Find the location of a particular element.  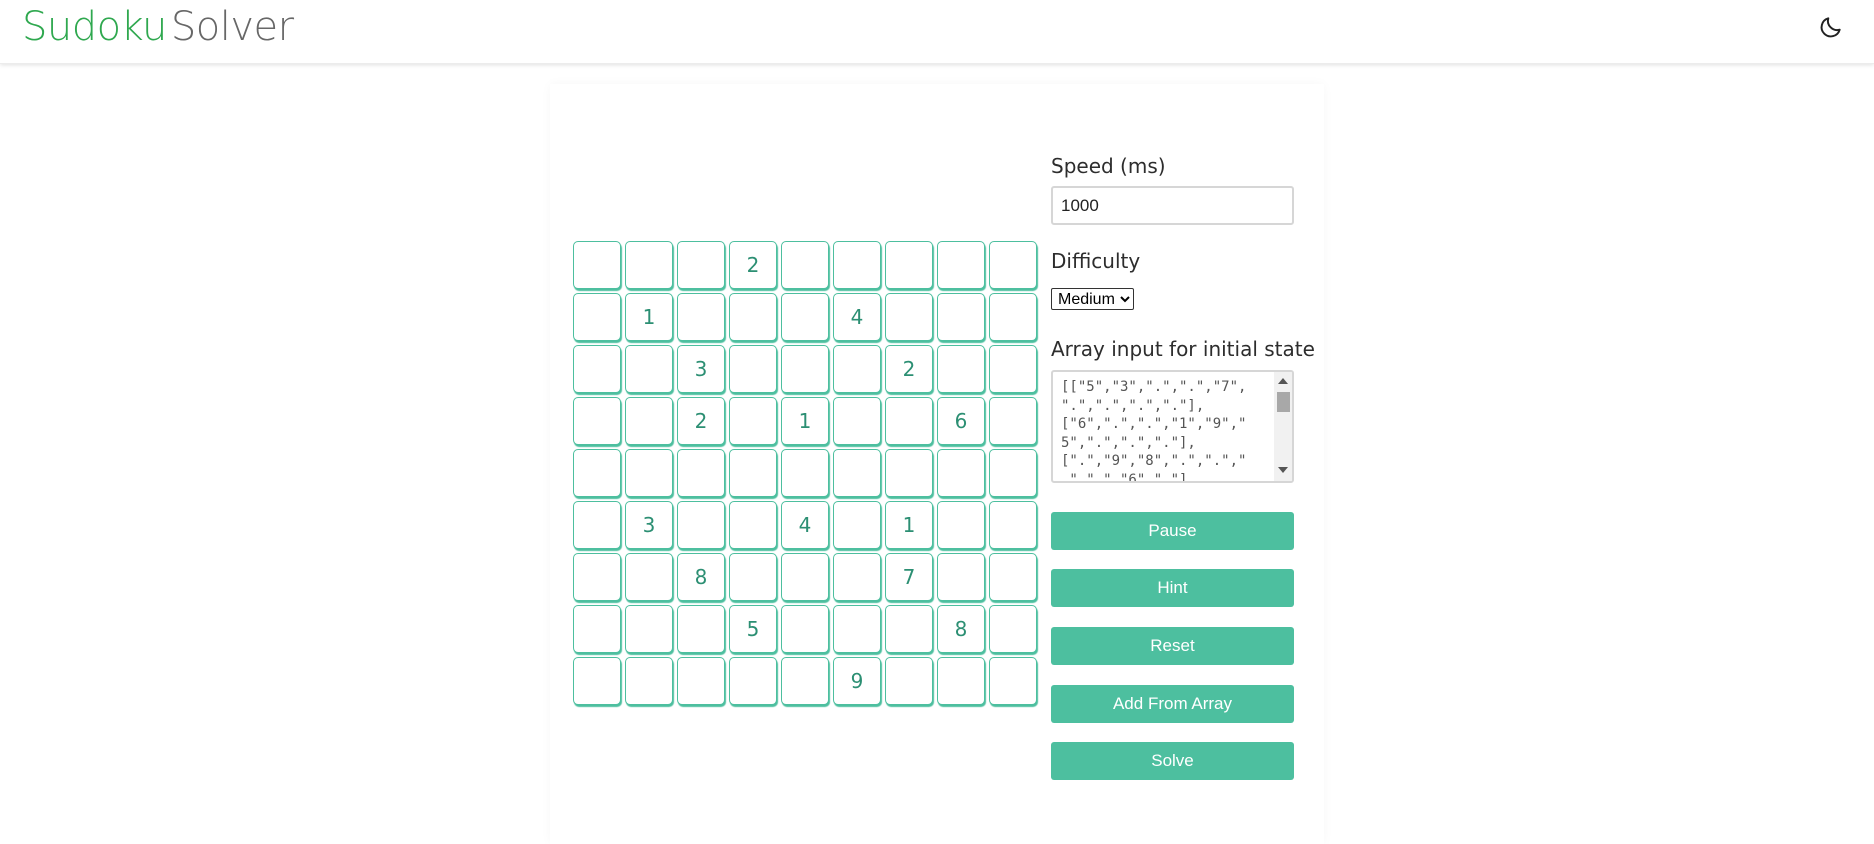

reset-button: Reset is located at coordinates (1172, 646).